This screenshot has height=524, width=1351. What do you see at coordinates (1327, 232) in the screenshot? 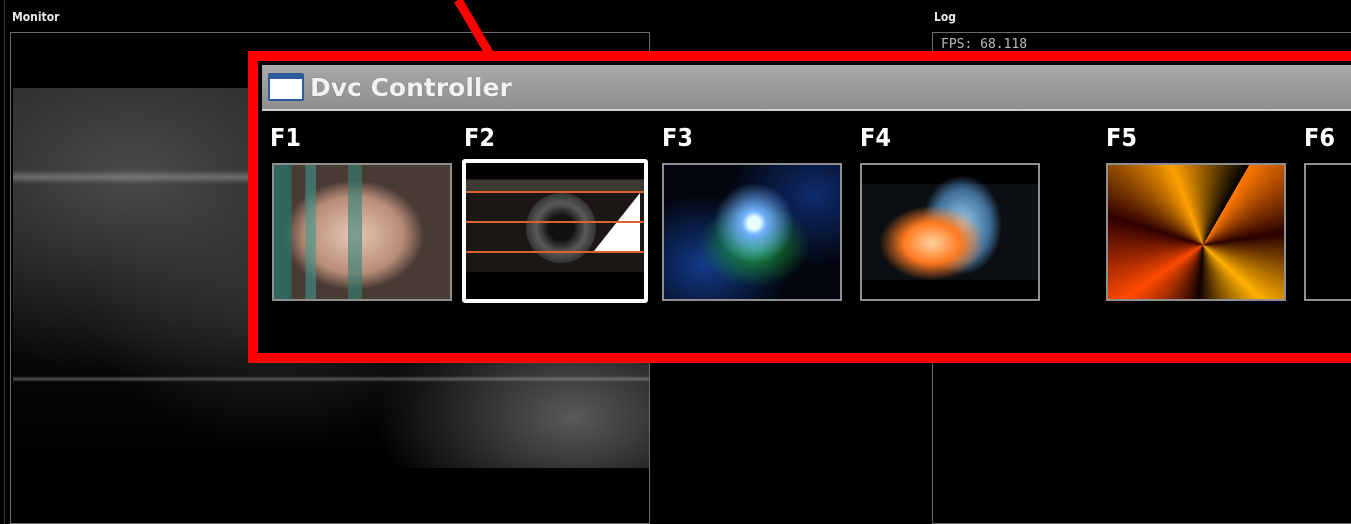
I see `clip-thumbnail-blank` at bounding box center [1327, 232].